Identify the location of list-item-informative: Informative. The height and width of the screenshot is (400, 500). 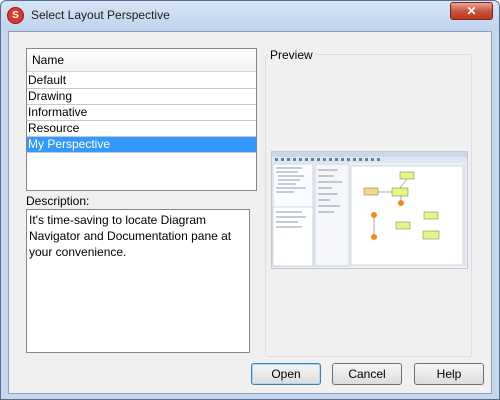
(141, 113).